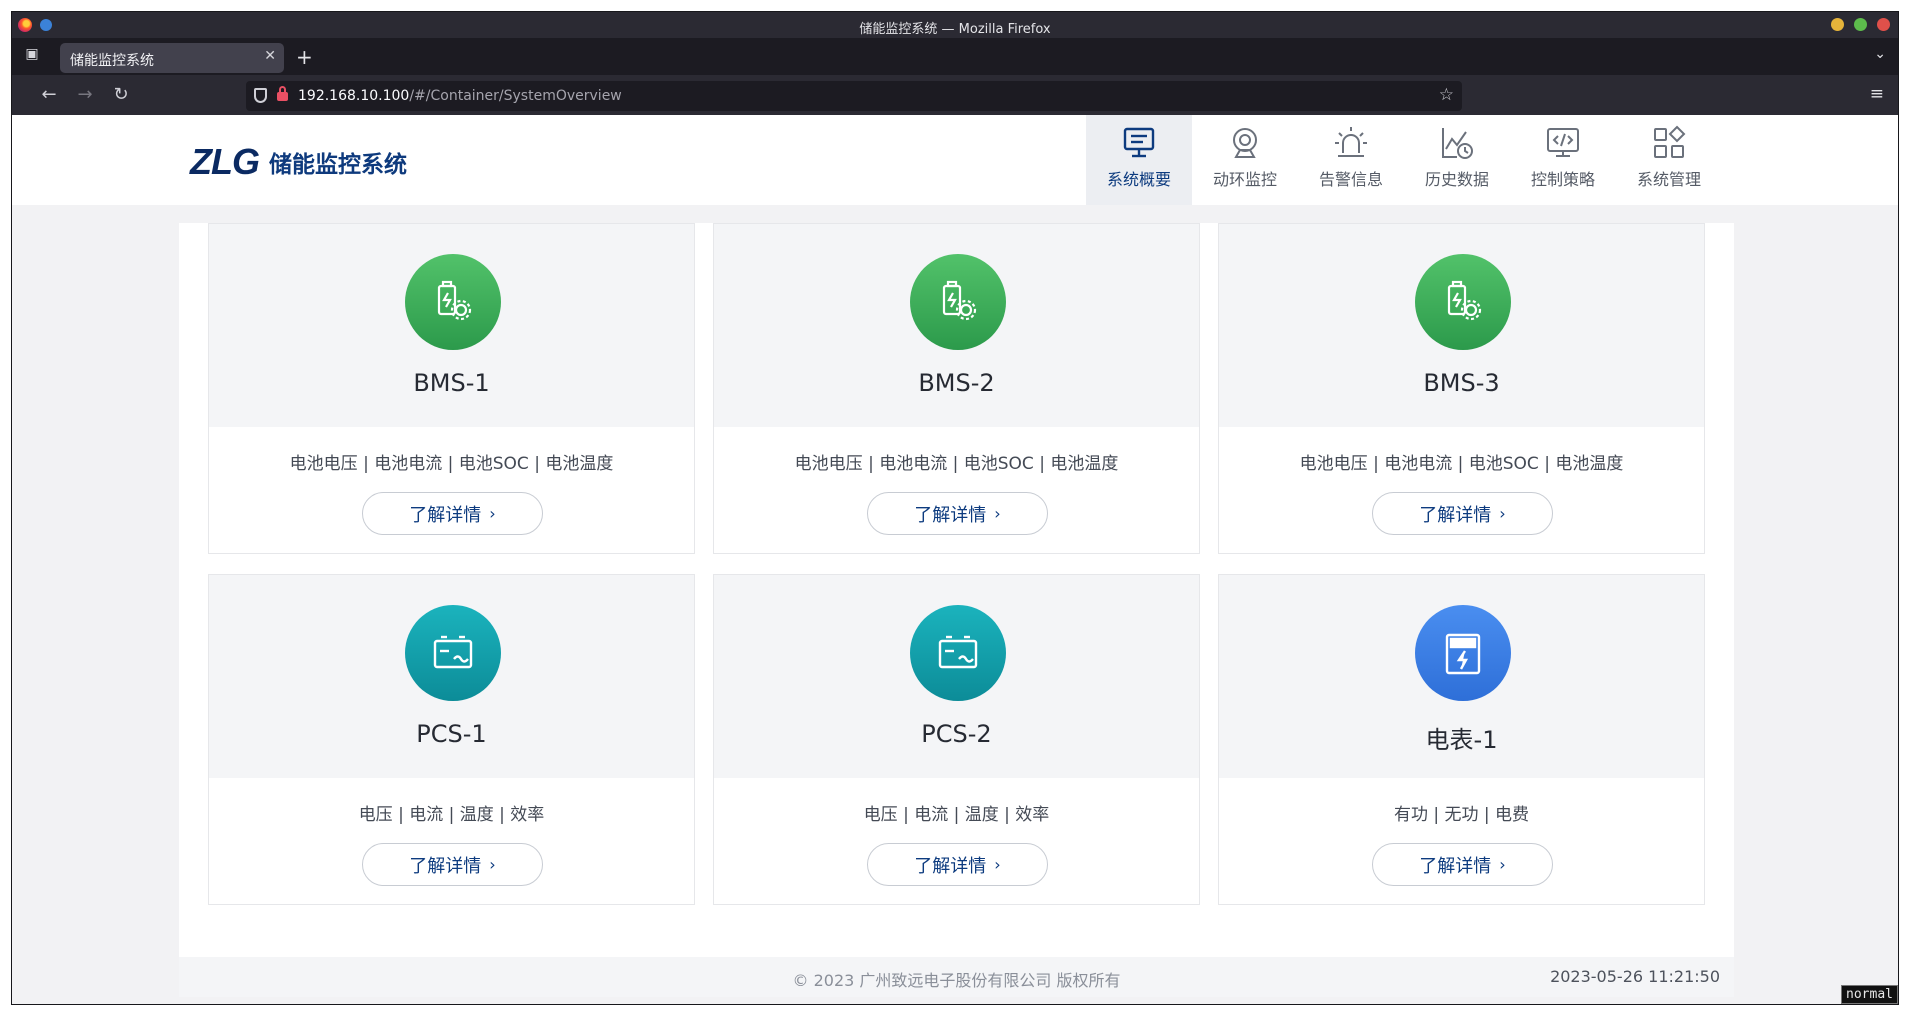  I want to click on back-icon: ←, so click(49, 94).